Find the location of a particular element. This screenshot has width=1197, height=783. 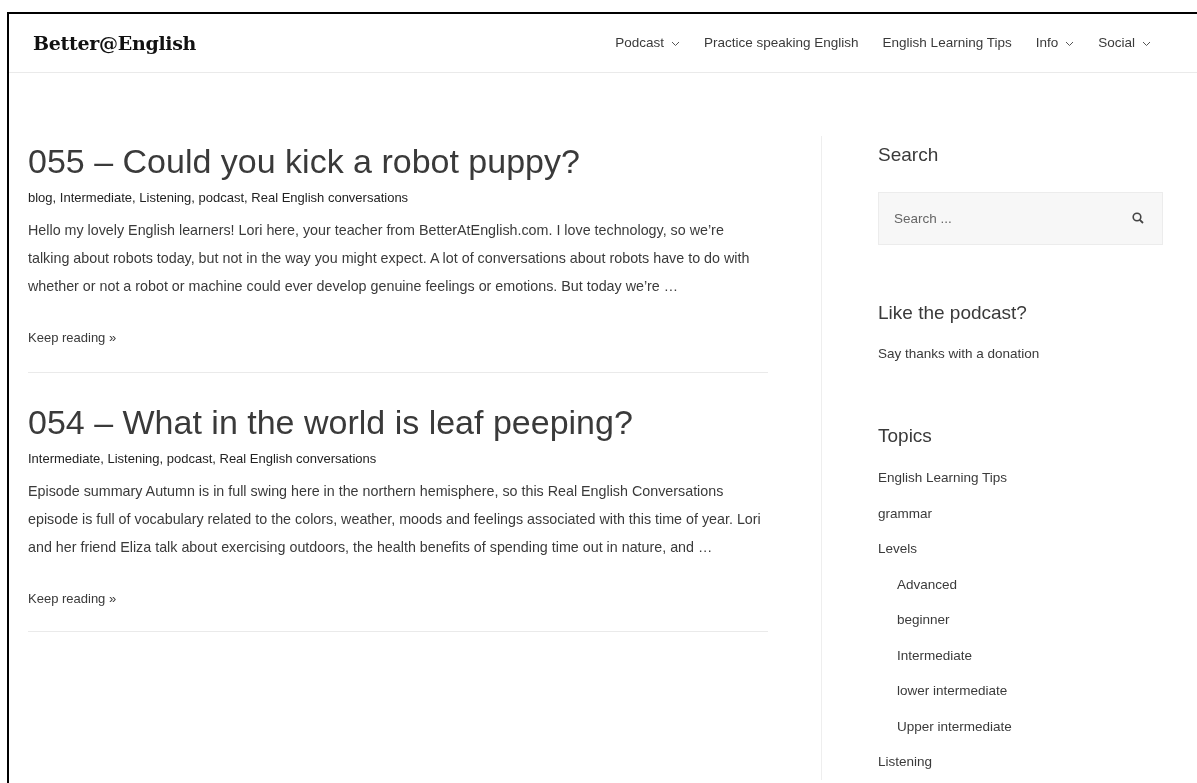

nav-link: Social is located at coordinates (1124, 43).